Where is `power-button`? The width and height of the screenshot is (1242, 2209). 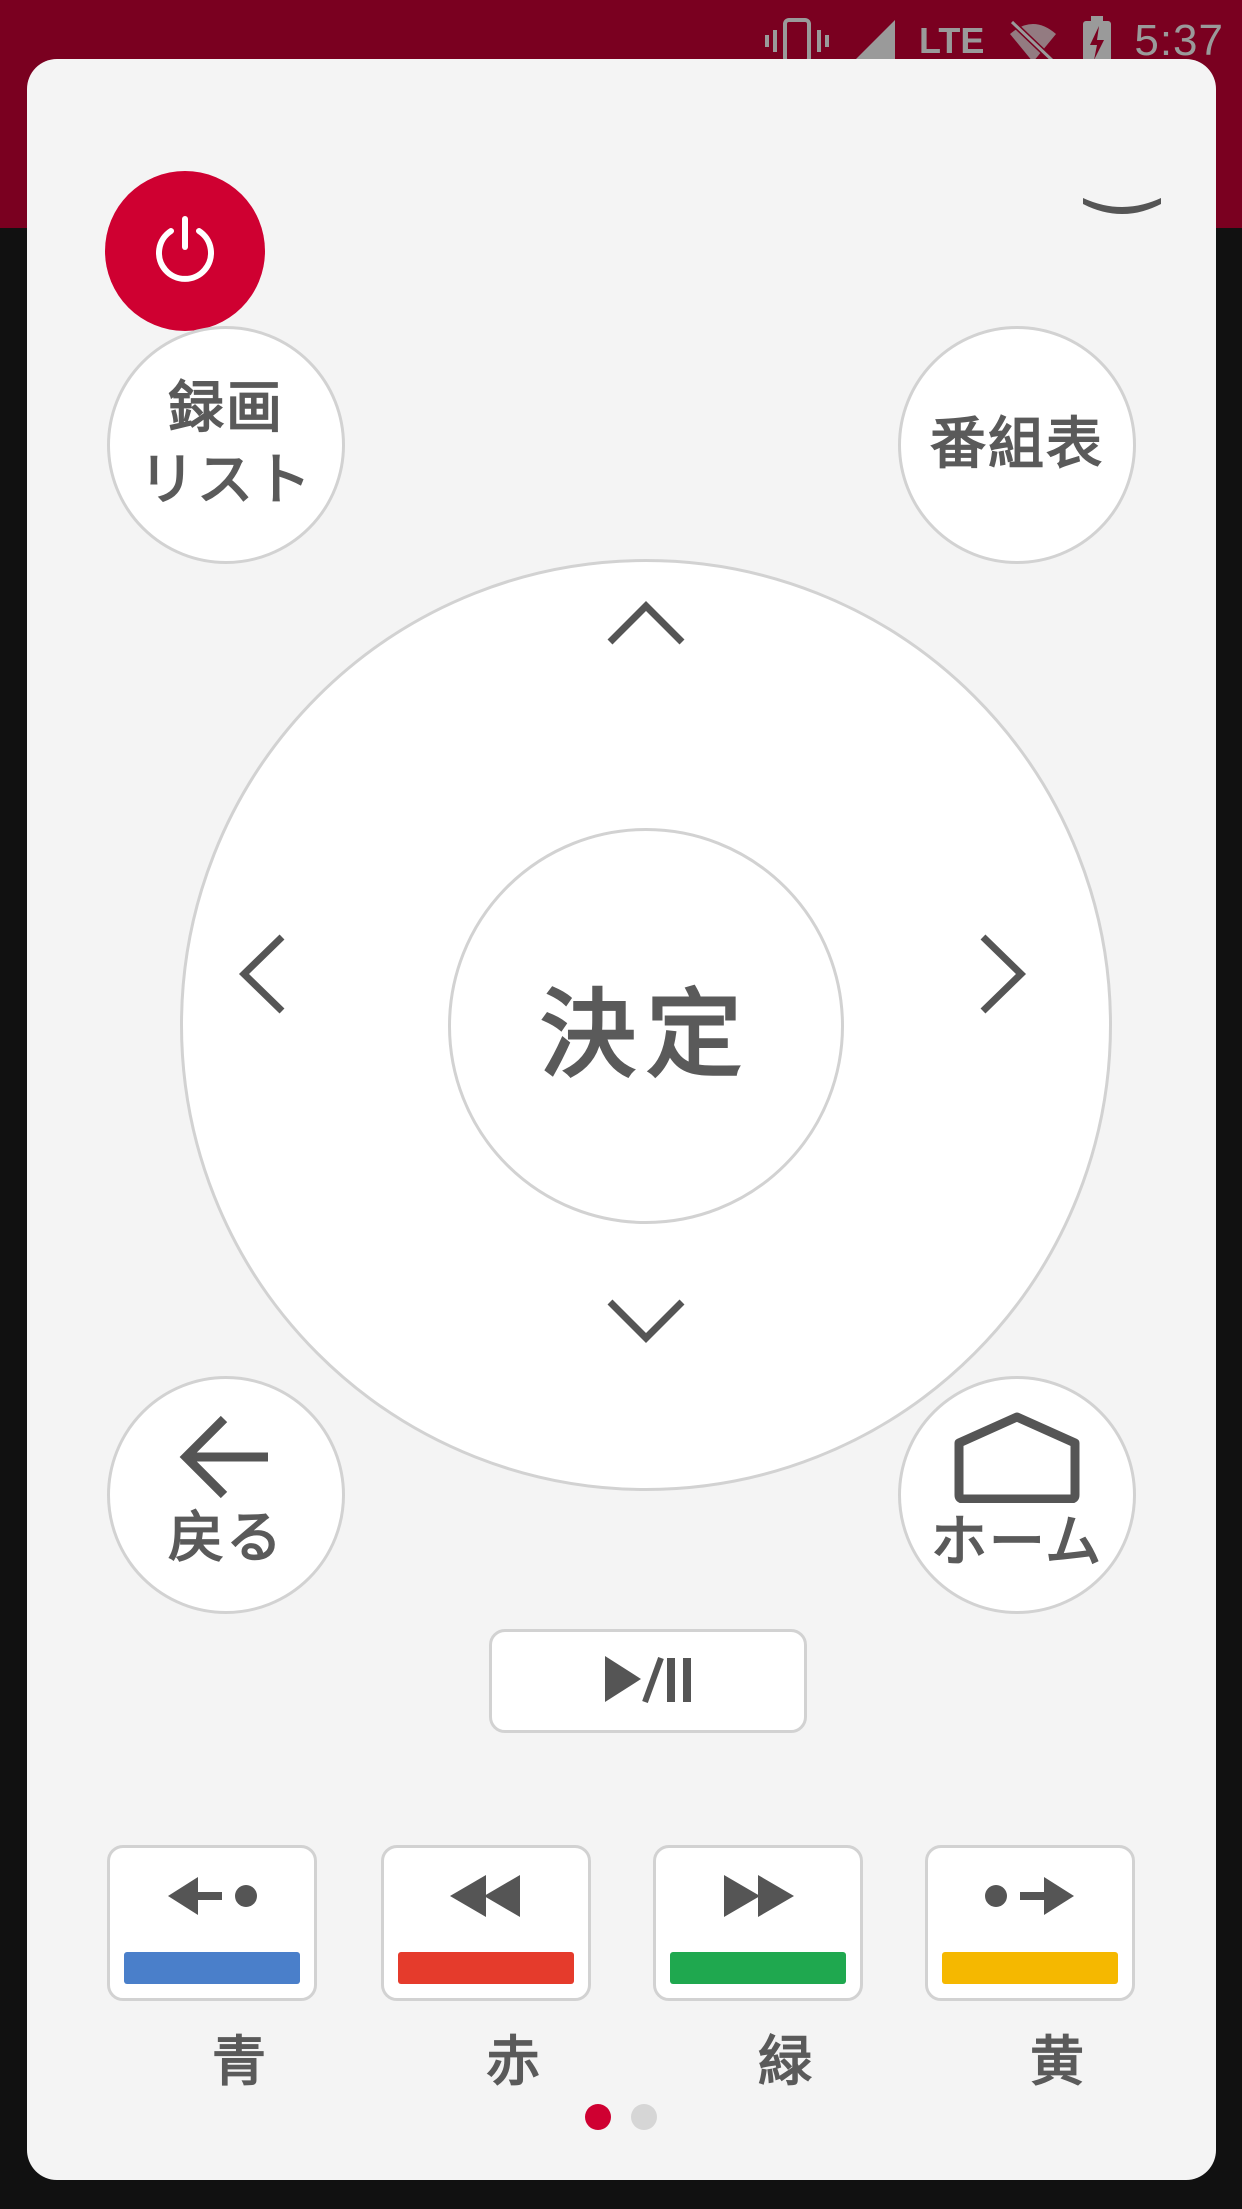 power-button is located at coordinates (185, 251).